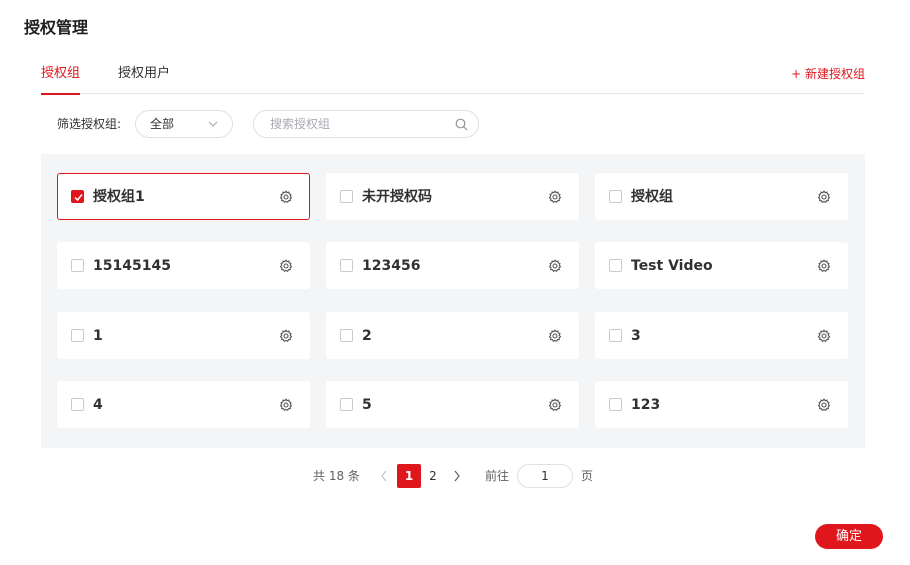 Image resolution: width=910 pixels, height=565 pixels. What do you see at coordinates (828, 74) in the screenshot?
I see `new-auth-group-button: + 新建授权组` at bounding box center [828, 74].